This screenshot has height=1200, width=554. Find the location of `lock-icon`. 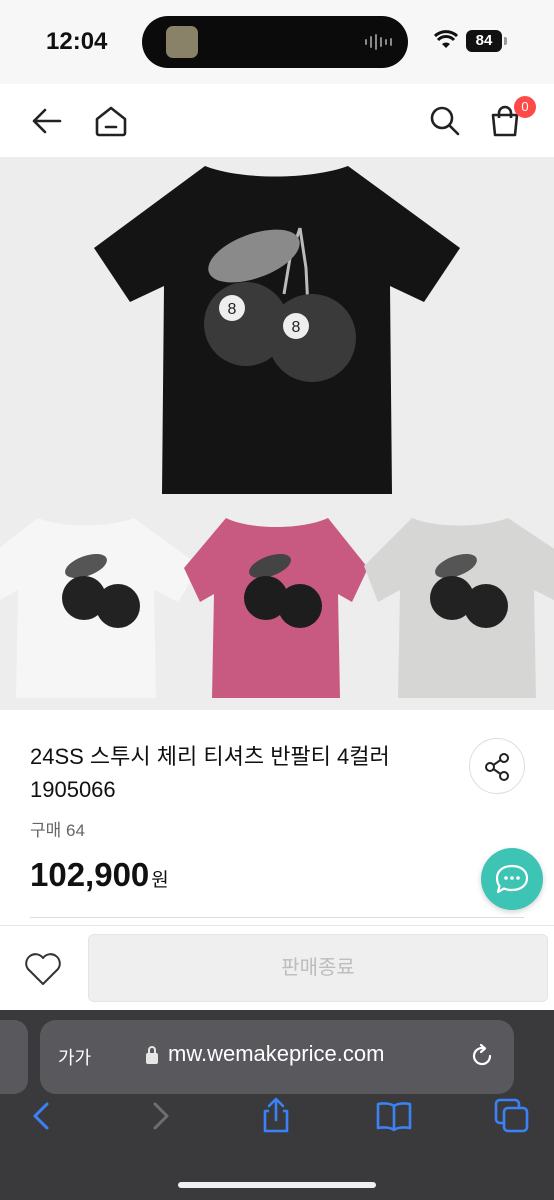

lock-icon is located at coordinates (152, 1055).